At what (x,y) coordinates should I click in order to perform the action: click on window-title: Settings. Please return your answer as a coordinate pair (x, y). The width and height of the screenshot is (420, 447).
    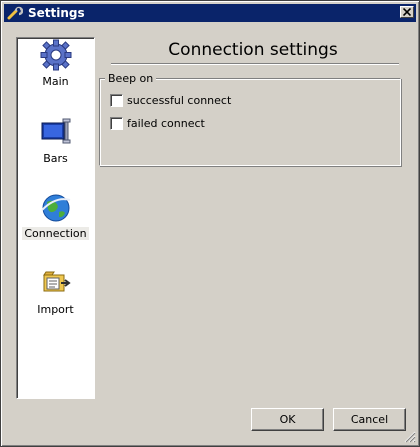
    Looking at the image, I should click on (56, 13).